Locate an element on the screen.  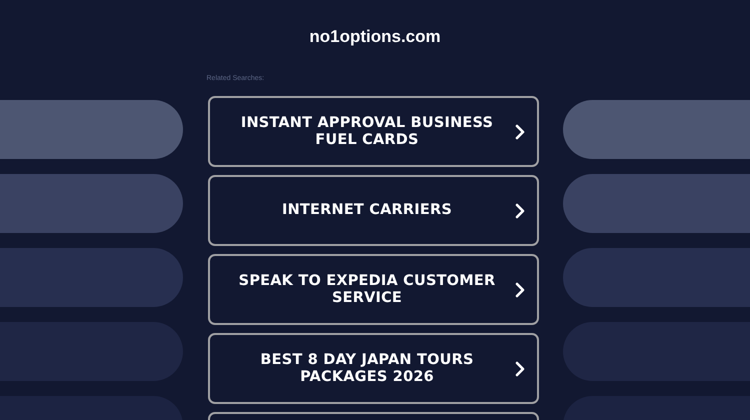
search-link: BEST 8 DAY JAPAN TOURS PACKAGES 2026 is located at coordinates (373, 368).